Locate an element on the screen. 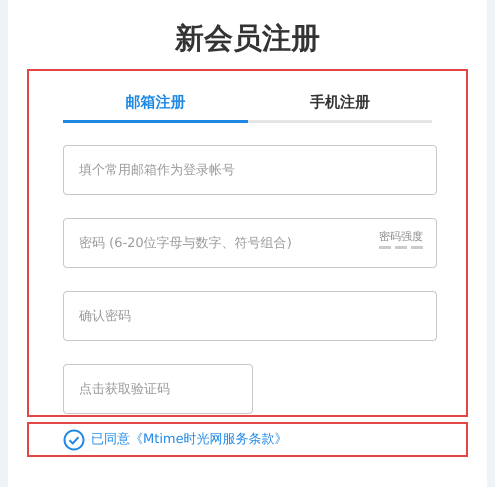  strength-label: 密码强度 is located at coordinates (401, 236).